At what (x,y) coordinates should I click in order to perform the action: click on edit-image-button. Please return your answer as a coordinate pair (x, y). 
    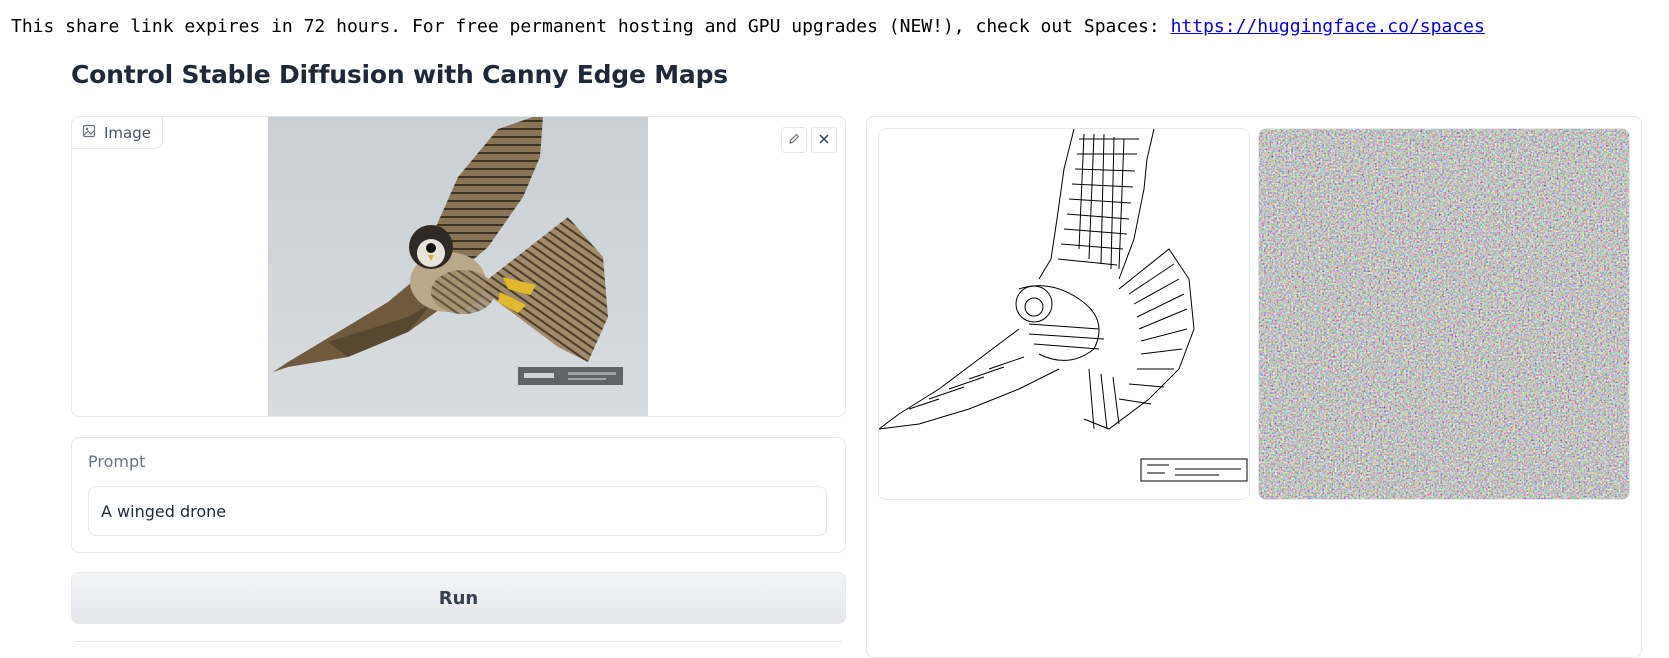
    Looking at the image, I should click on (794, 140).